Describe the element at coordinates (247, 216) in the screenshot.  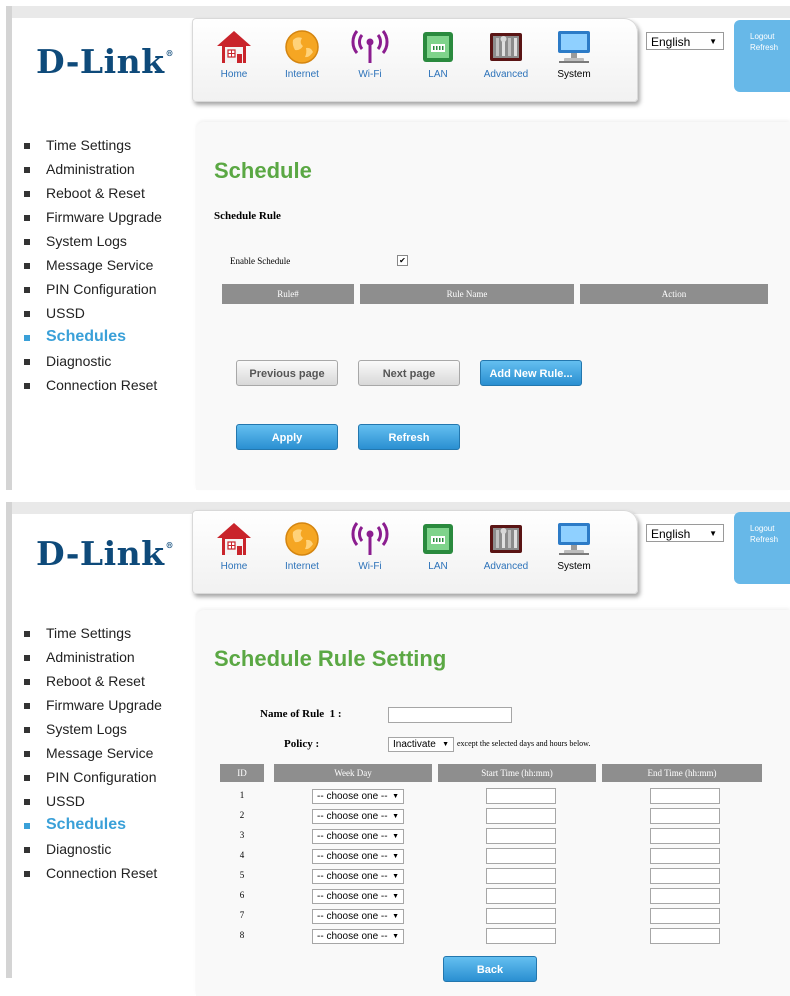
I see `section-title: Schedule Rule` at that location.